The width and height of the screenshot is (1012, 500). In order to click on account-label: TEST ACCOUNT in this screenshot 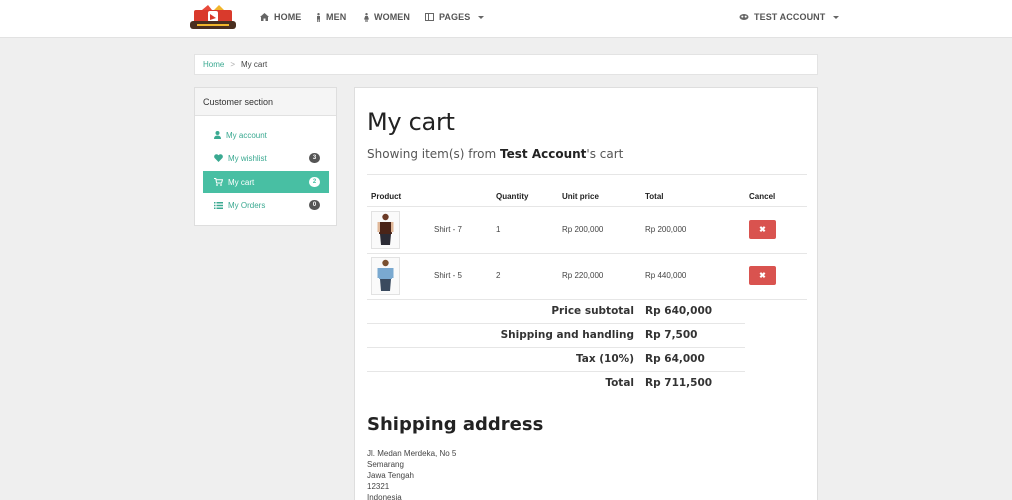, I will do `click(790, 17)`.